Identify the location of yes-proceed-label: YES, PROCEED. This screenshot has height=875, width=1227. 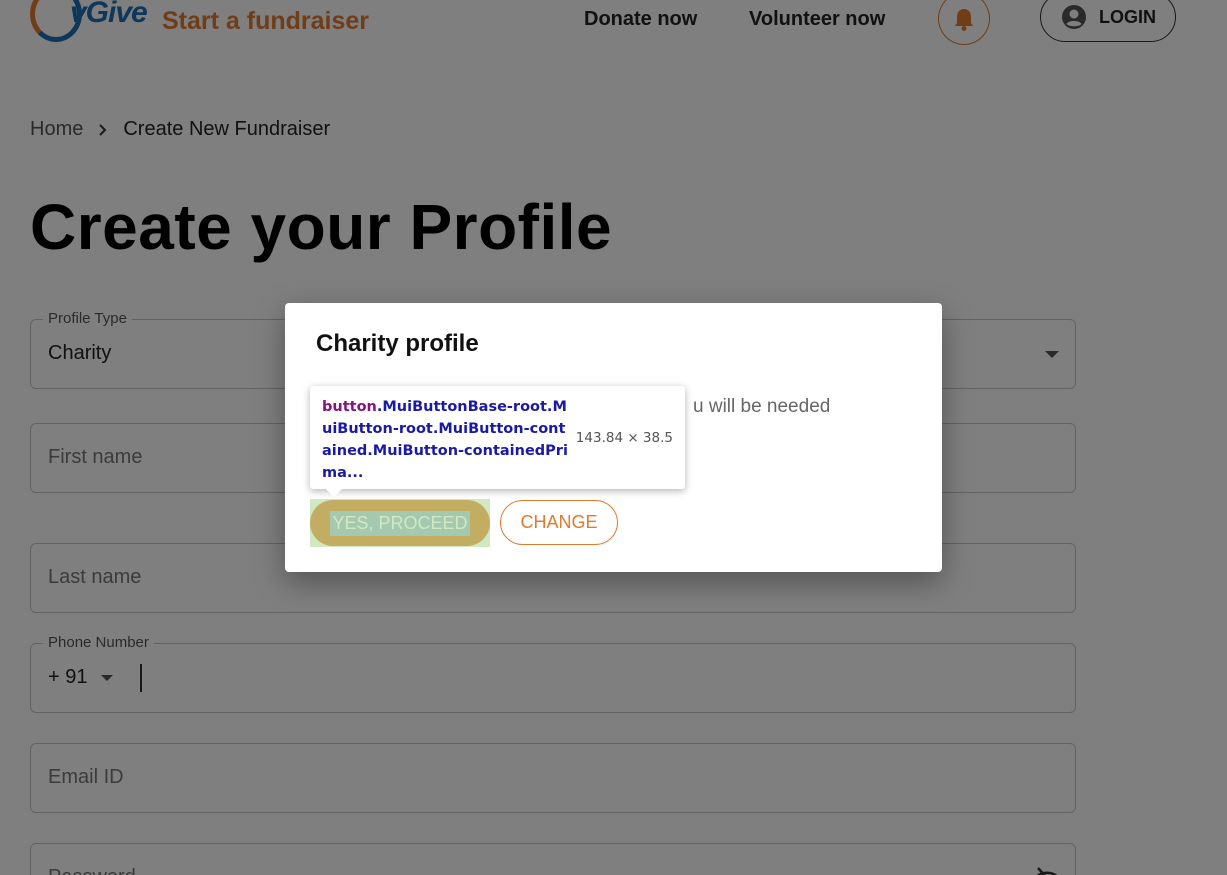
(400, 523).